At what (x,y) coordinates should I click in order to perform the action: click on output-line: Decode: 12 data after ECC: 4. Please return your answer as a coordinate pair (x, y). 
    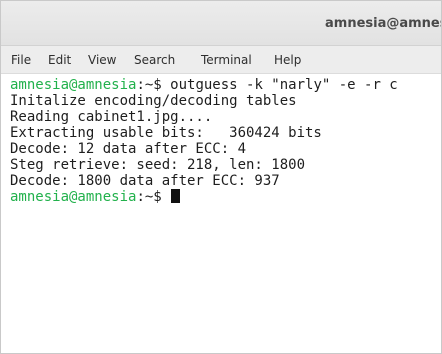
    Looking at the image, I should click on (128, 149).